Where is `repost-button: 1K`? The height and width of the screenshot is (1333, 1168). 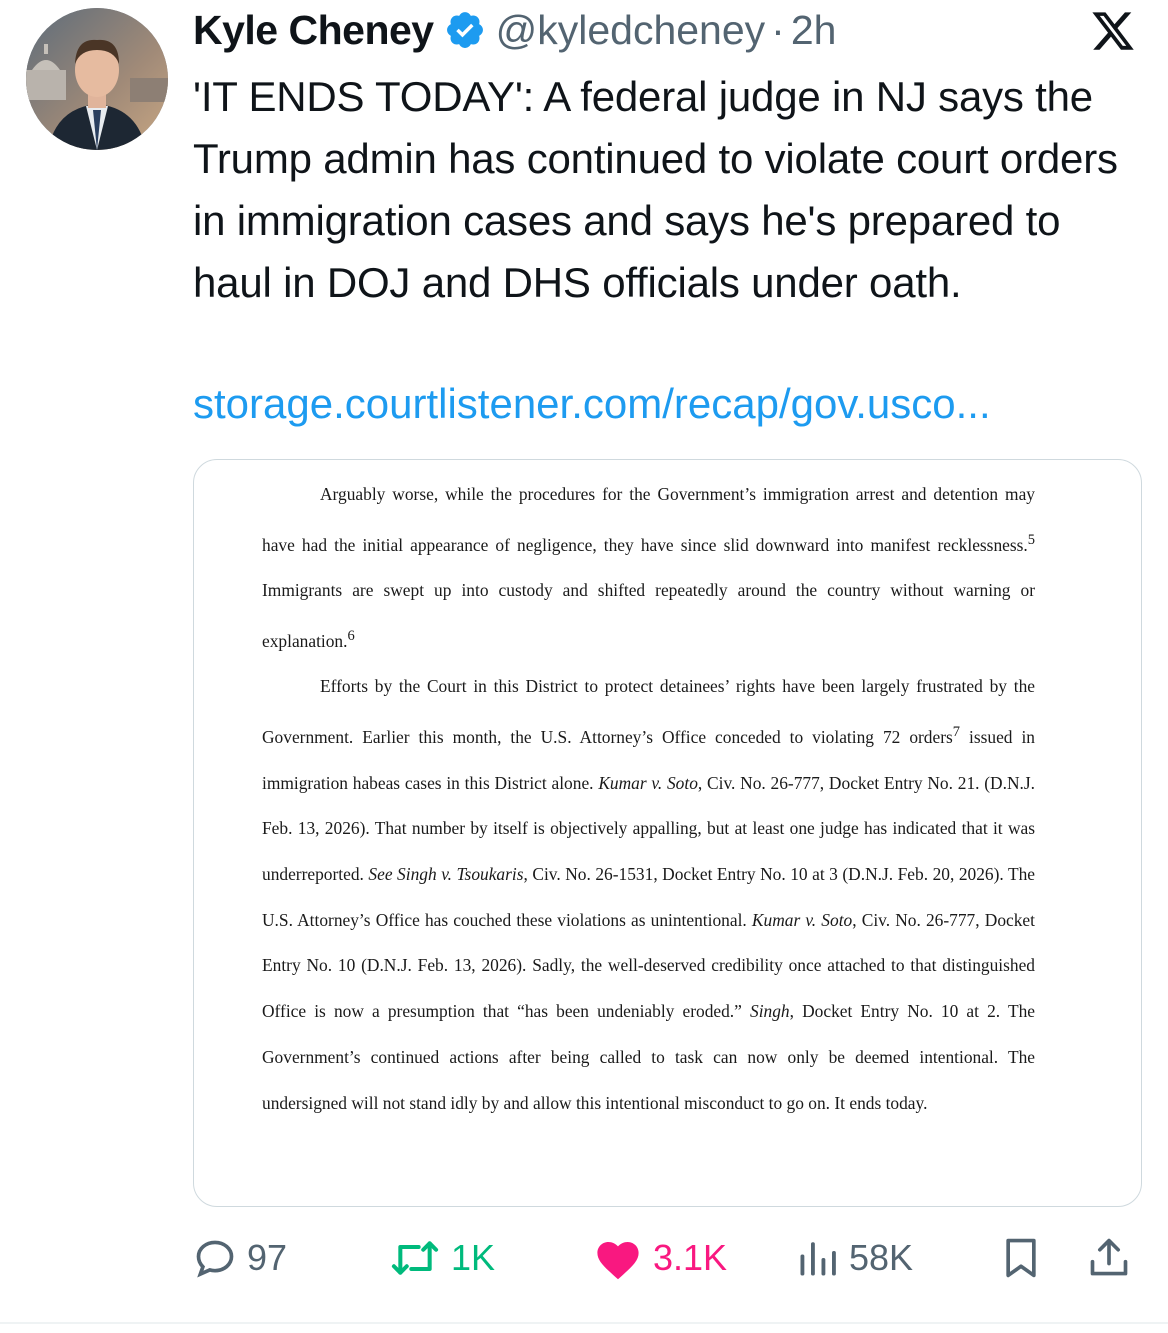
repost-button: 1K is located at coordinates (442, 1258).